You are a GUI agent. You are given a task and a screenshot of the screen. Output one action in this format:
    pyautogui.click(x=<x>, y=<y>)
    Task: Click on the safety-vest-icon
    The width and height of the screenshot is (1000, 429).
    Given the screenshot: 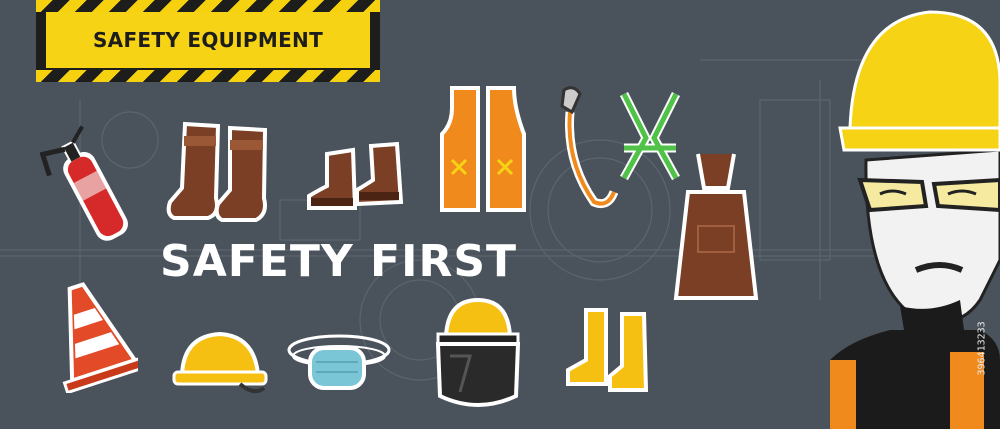 What is the action you would take?
    pyautogui.click(x=483, y=149)
    